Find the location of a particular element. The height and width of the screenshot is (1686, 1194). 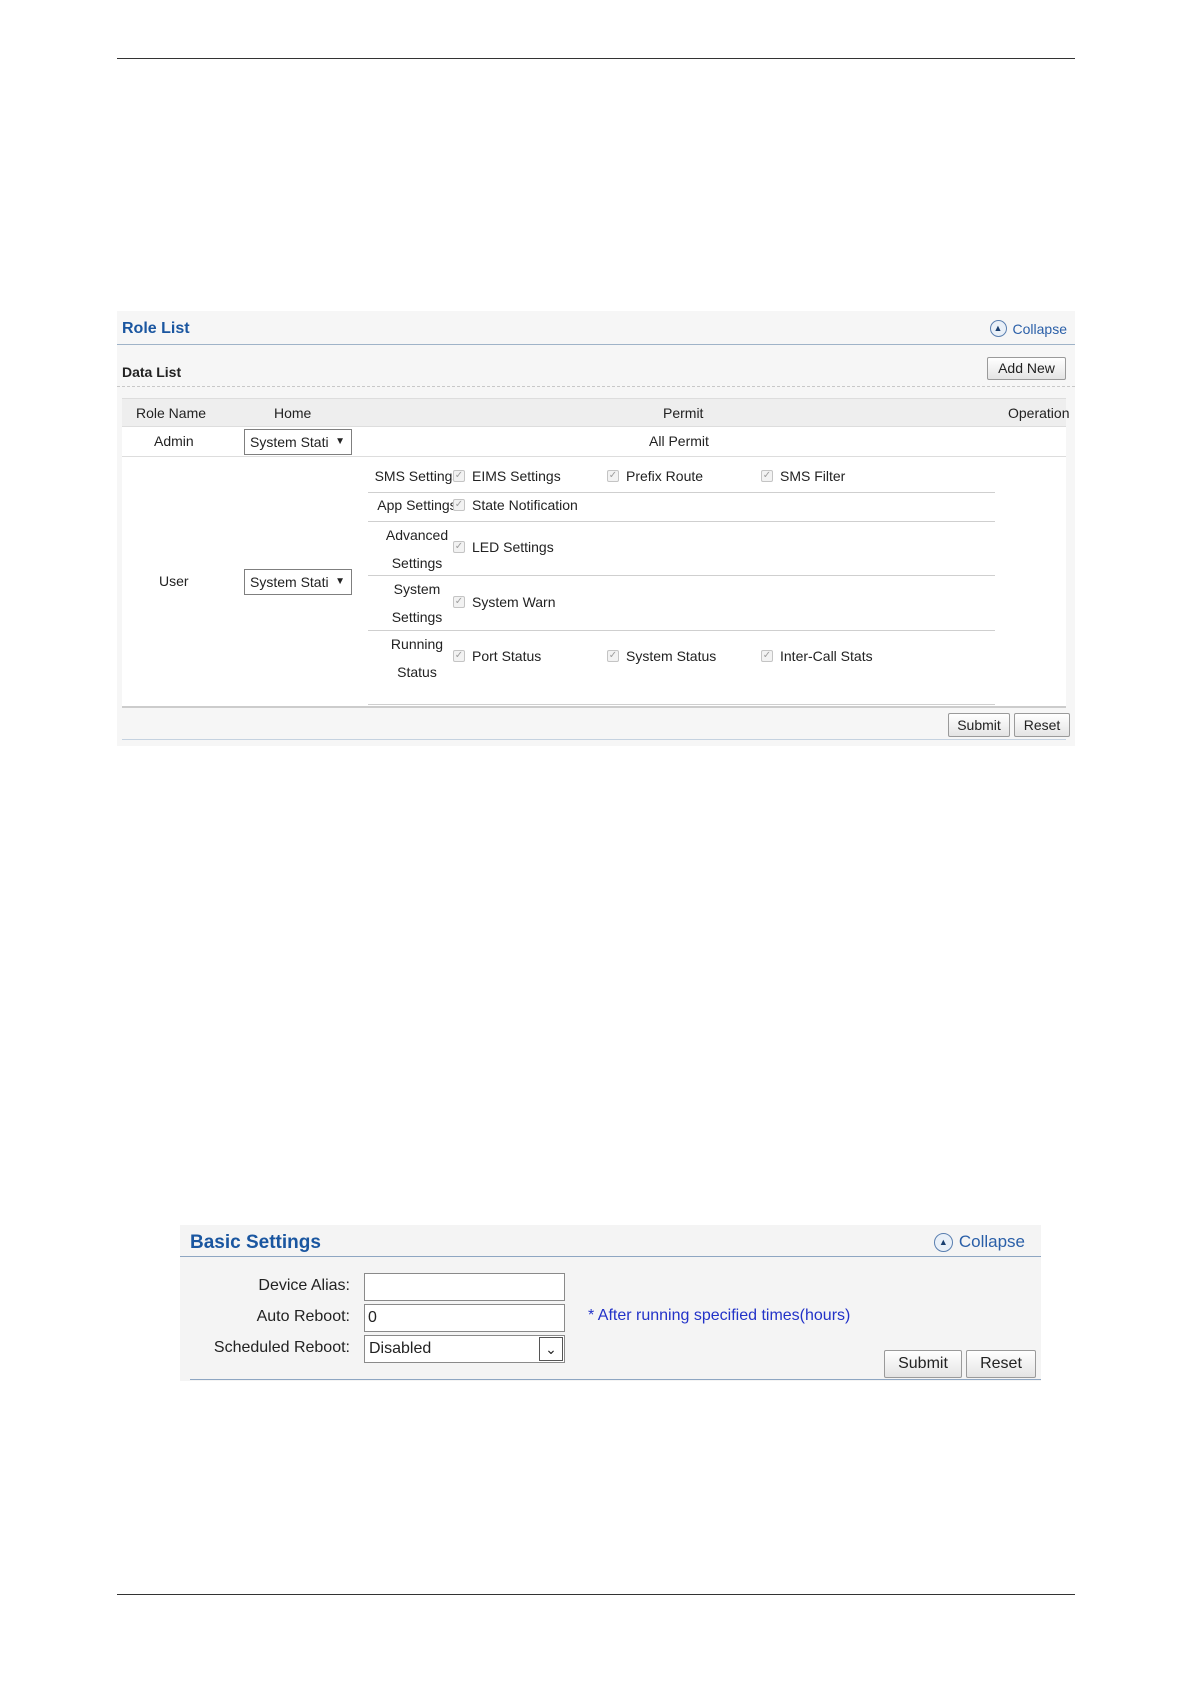

permit-led-settings: ✓ LED Settings is located at coordinates (503, 547).